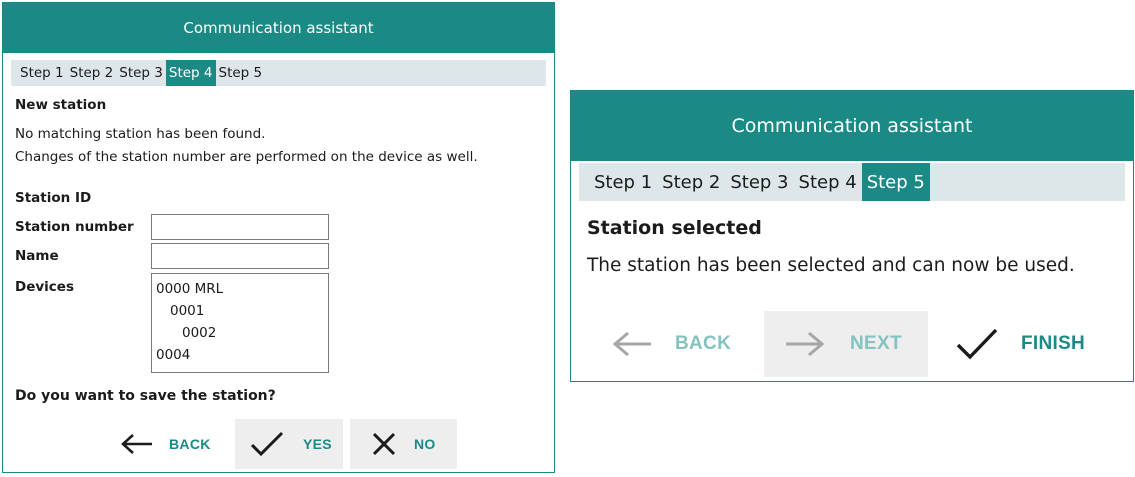 The image size is (1135, 477). What do you see at coordinates (242, 289) in the screenshot?
I see `device-item: 0000 MRL` at bounding box center [242, 289].